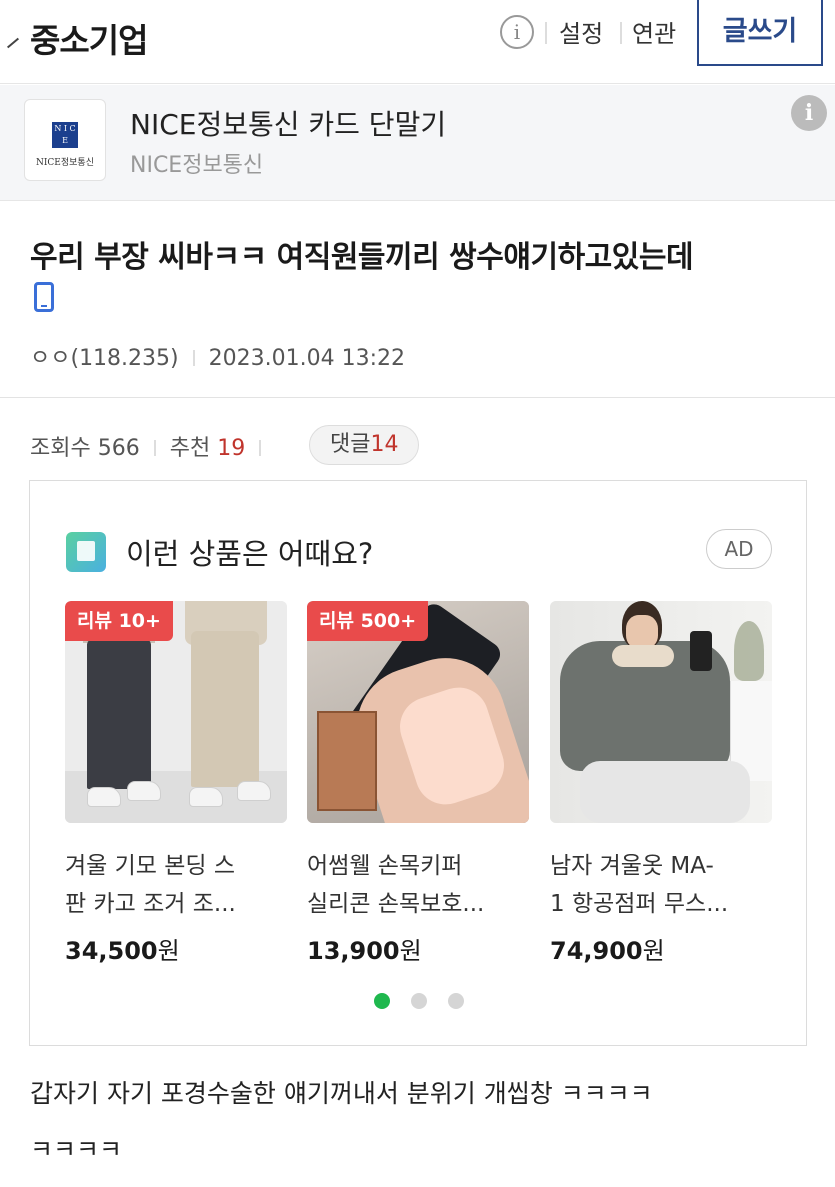 The width and height of the screenshot is (835, 1187). I want to click on product-image: 리뷰 500+, so click(418, 712).